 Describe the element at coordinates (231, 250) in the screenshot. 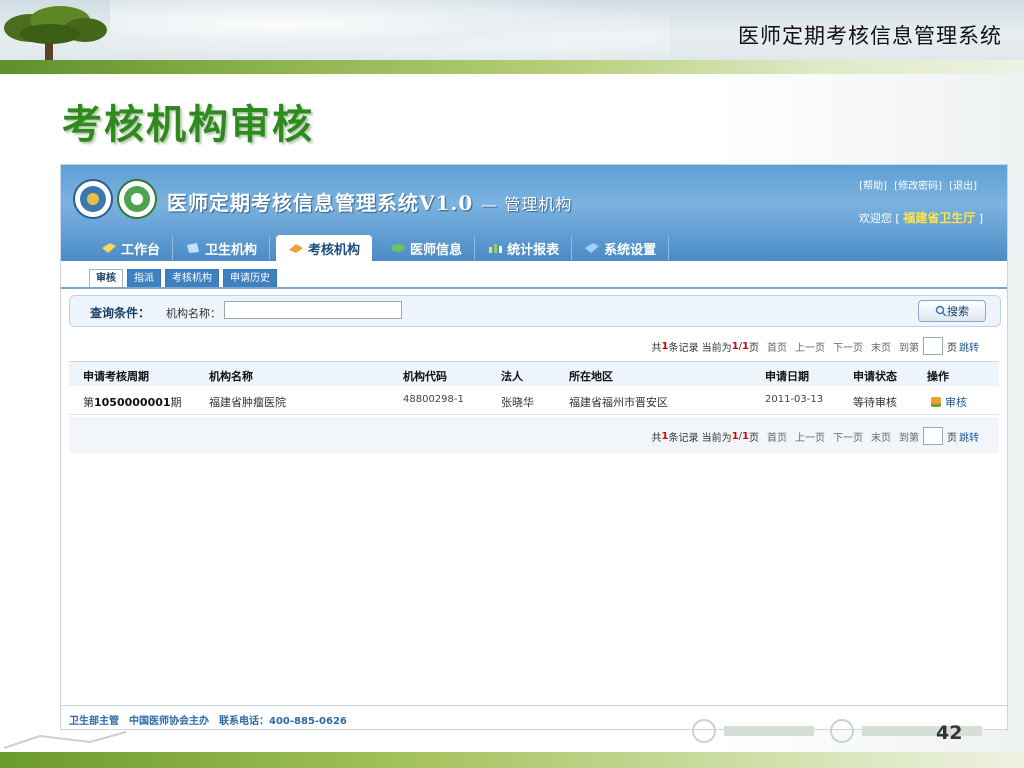

I see `nav-label: 卫生机构` at that location.